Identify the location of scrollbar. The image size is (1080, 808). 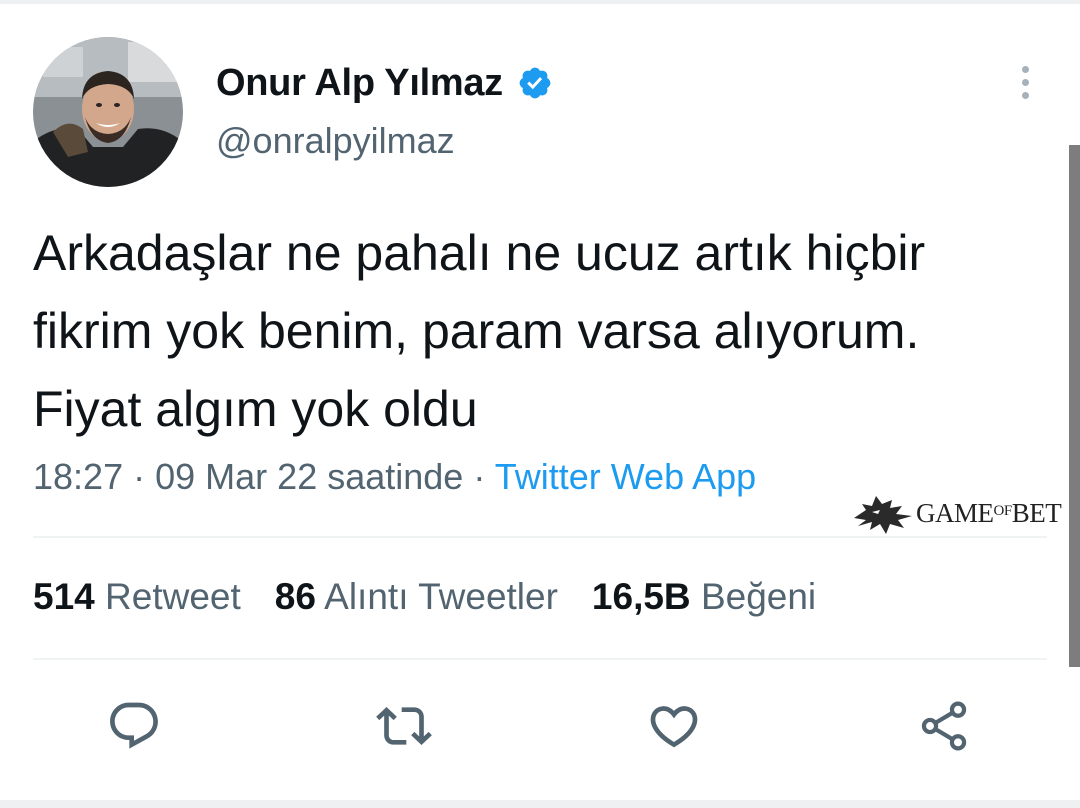
(1074, 406).